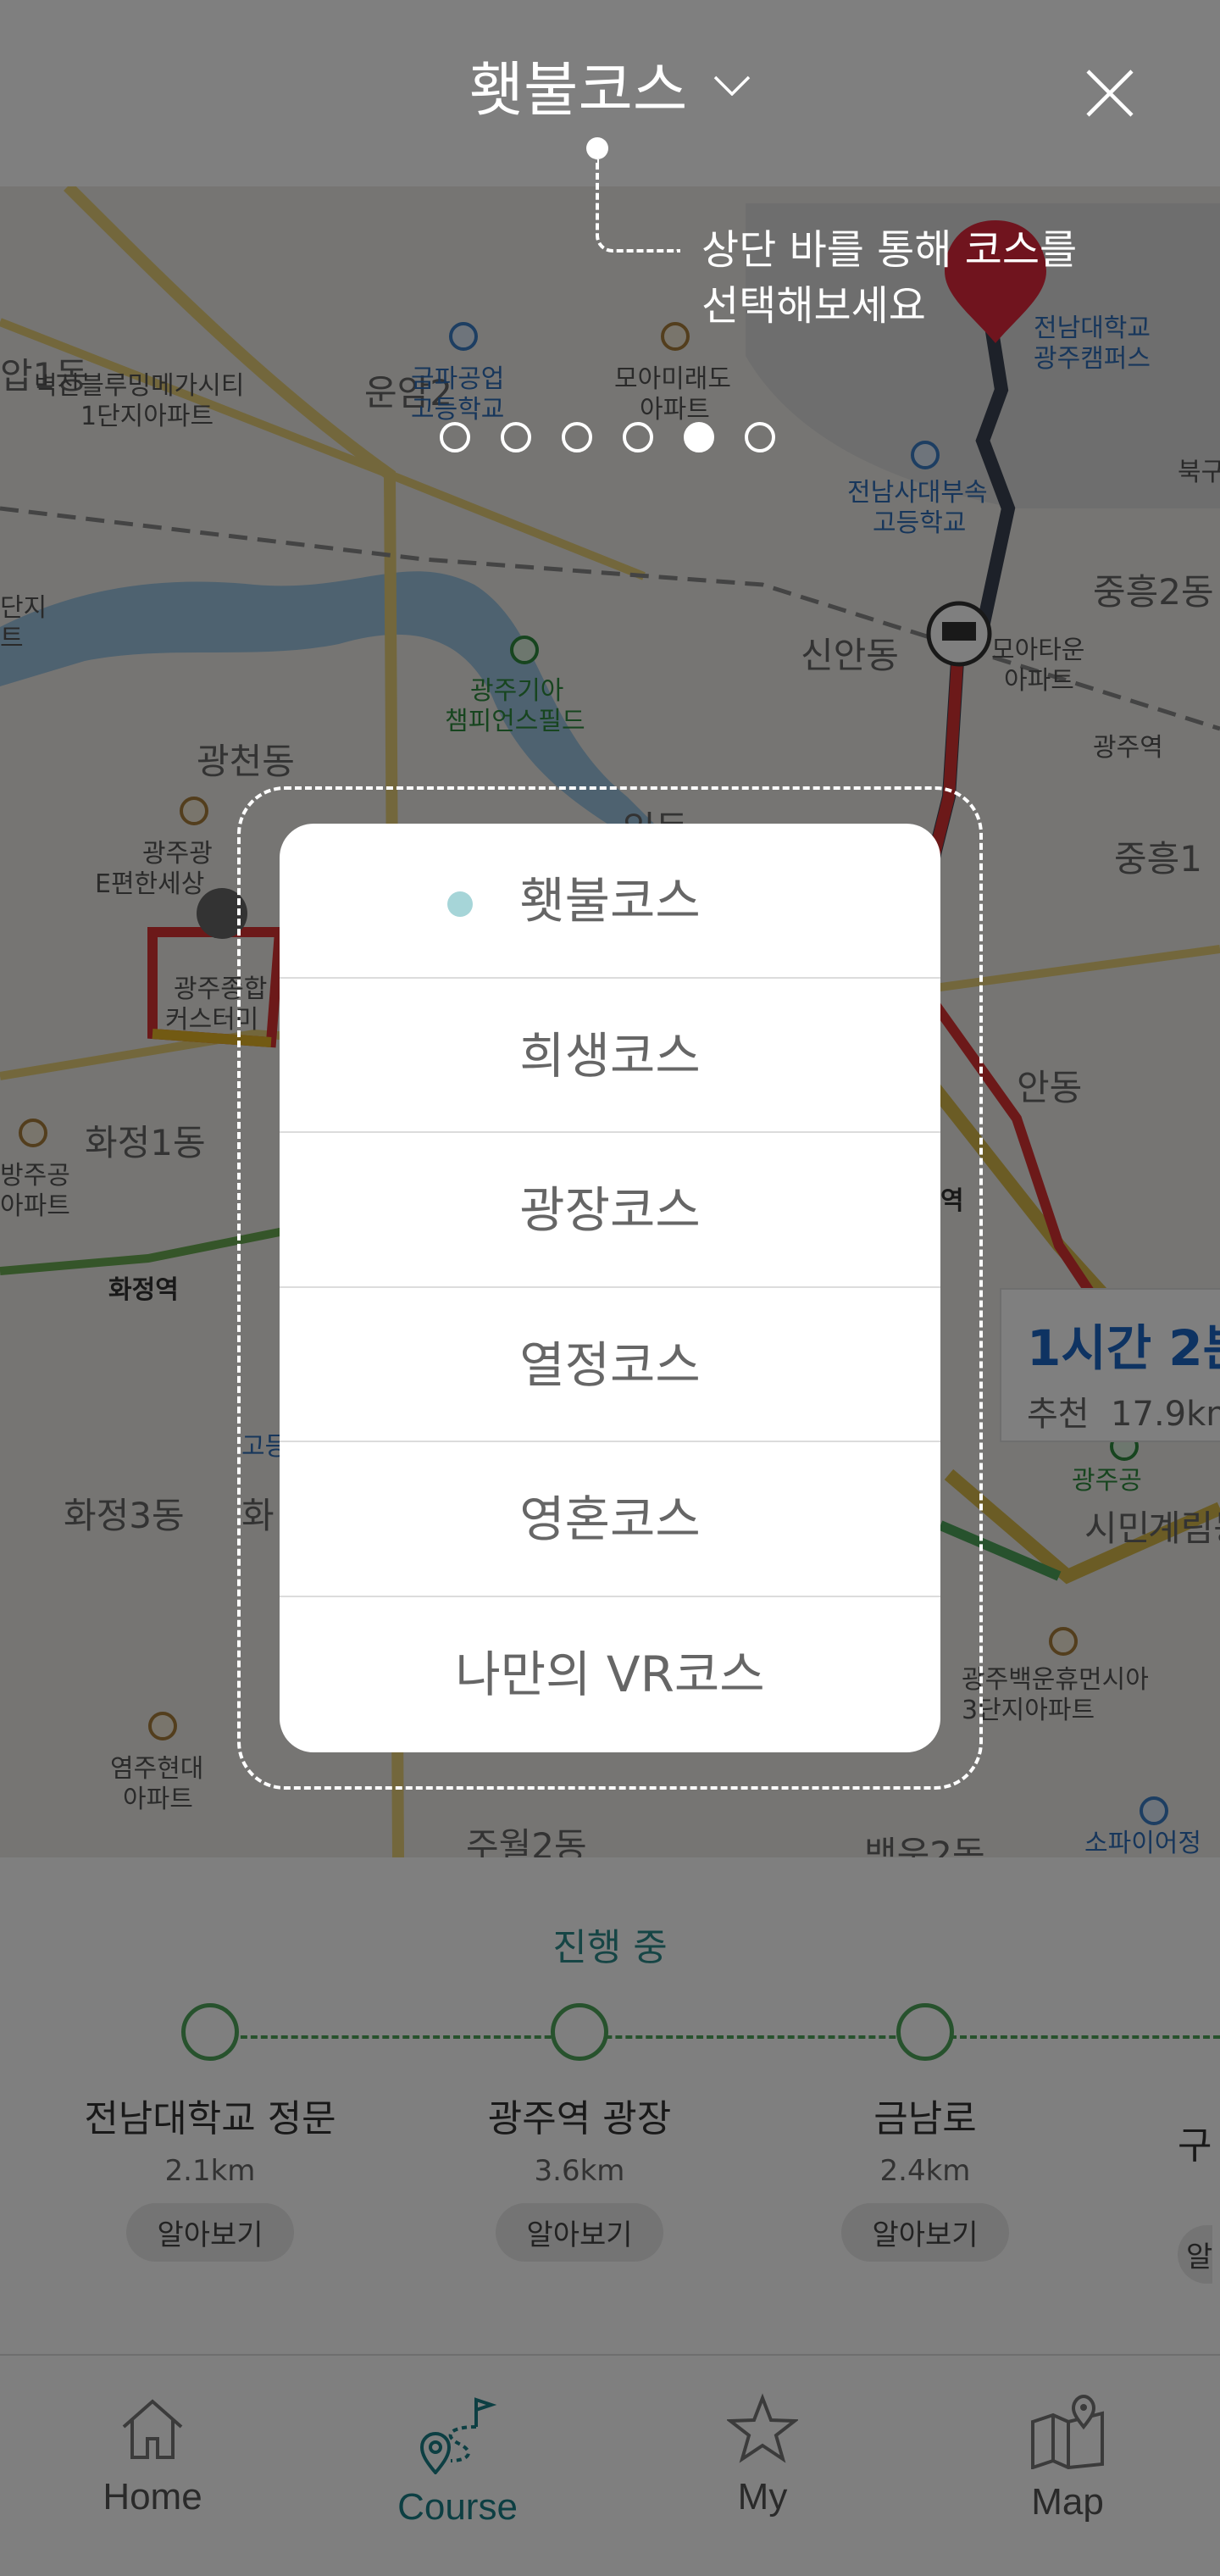 Image resolution: width=1220 pixels, height=2576 pixels. I want to click on coach-hint: 상단 바를 통해 코스를 선택해보세요, so click(889, 278).